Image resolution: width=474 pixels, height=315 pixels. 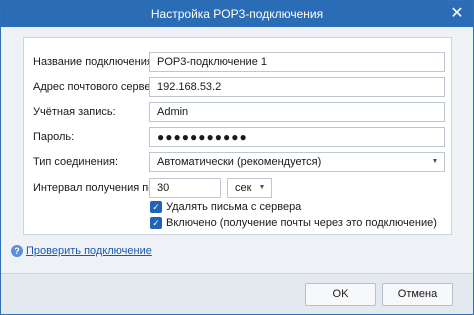 I want to click on info-icon: ?, so click(x=17, y=251).